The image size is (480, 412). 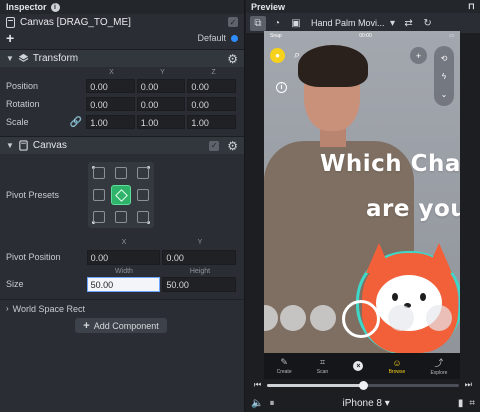 I want to click on scrub-progress, so click(x=315, y=385).